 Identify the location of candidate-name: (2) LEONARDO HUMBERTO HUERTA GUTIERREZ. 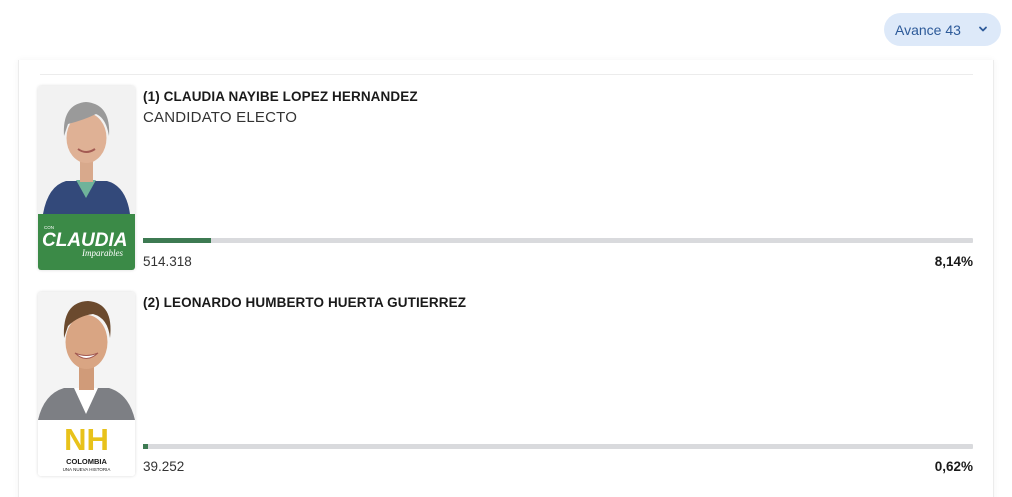
(305, 302).